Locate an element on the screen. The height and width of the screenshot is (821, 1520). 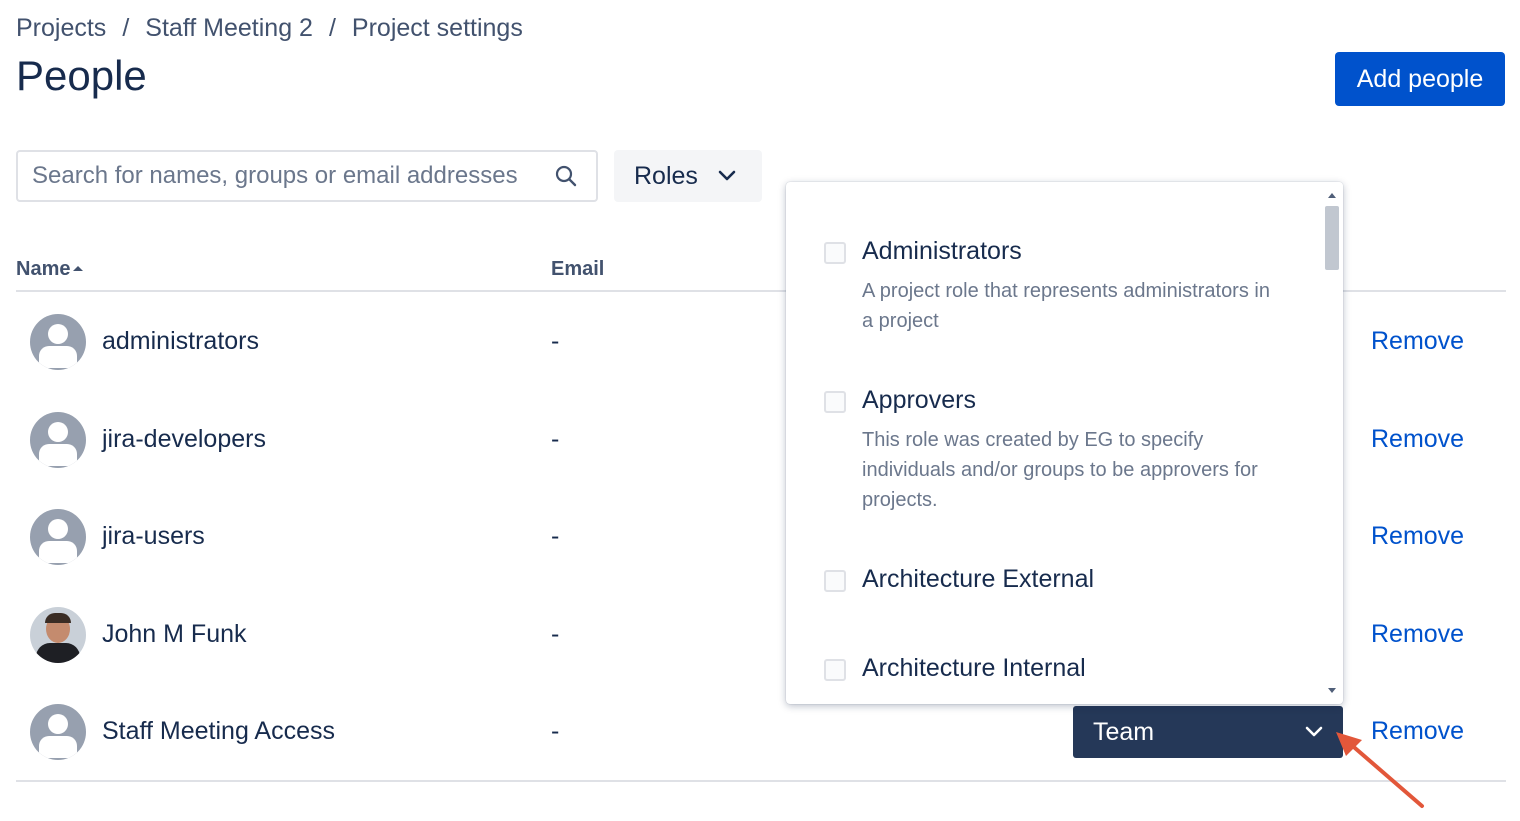
row-name: jira-developers is located at coordinates (184, 439).